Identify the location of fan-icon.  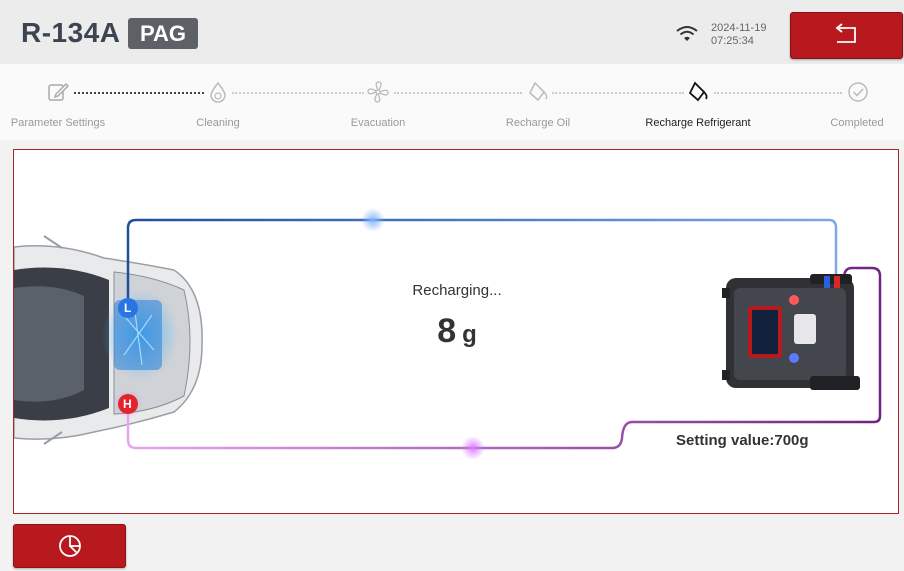
(378, 92).